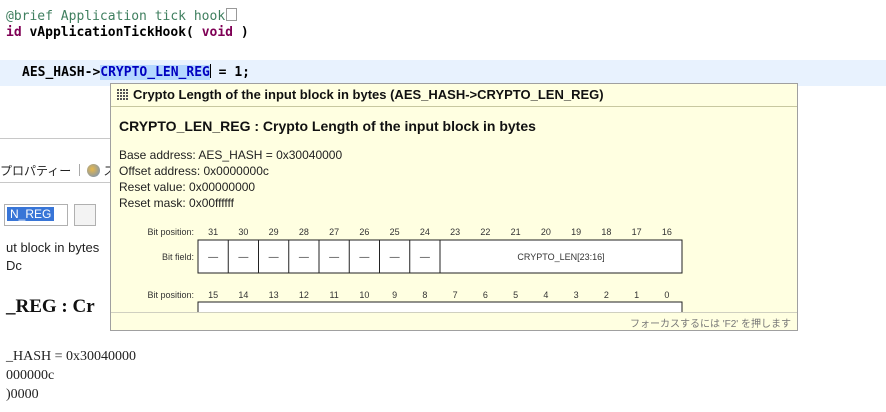 This screenshot has width=886, height=412. What do you see at coordinates (232, 14) in the screenshot?
I see `bracket-box-icon` at bounding box center [232, 14].